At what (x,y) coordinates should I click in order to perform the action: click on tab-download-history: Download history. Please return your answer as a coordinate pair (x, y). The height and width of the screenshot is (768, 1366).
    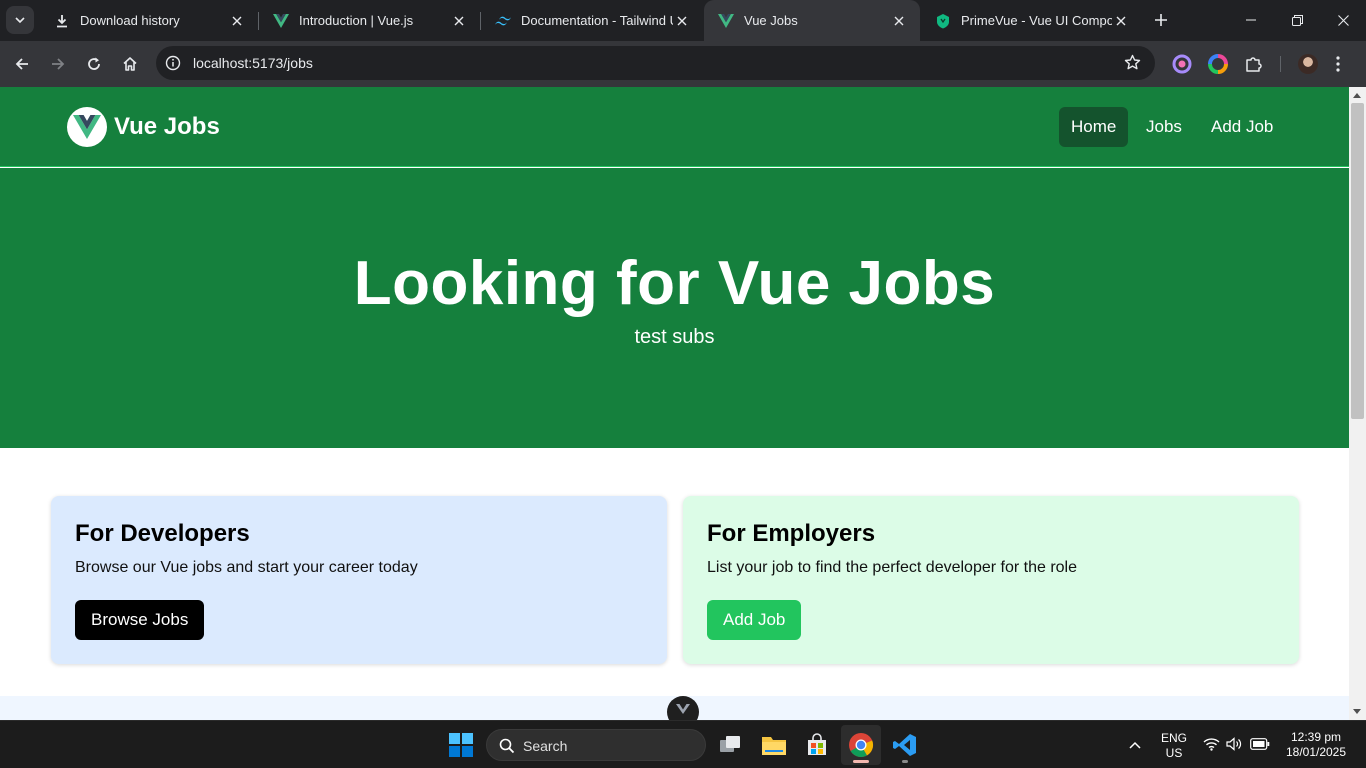
    Looking at the image, I should click on (149, 20).